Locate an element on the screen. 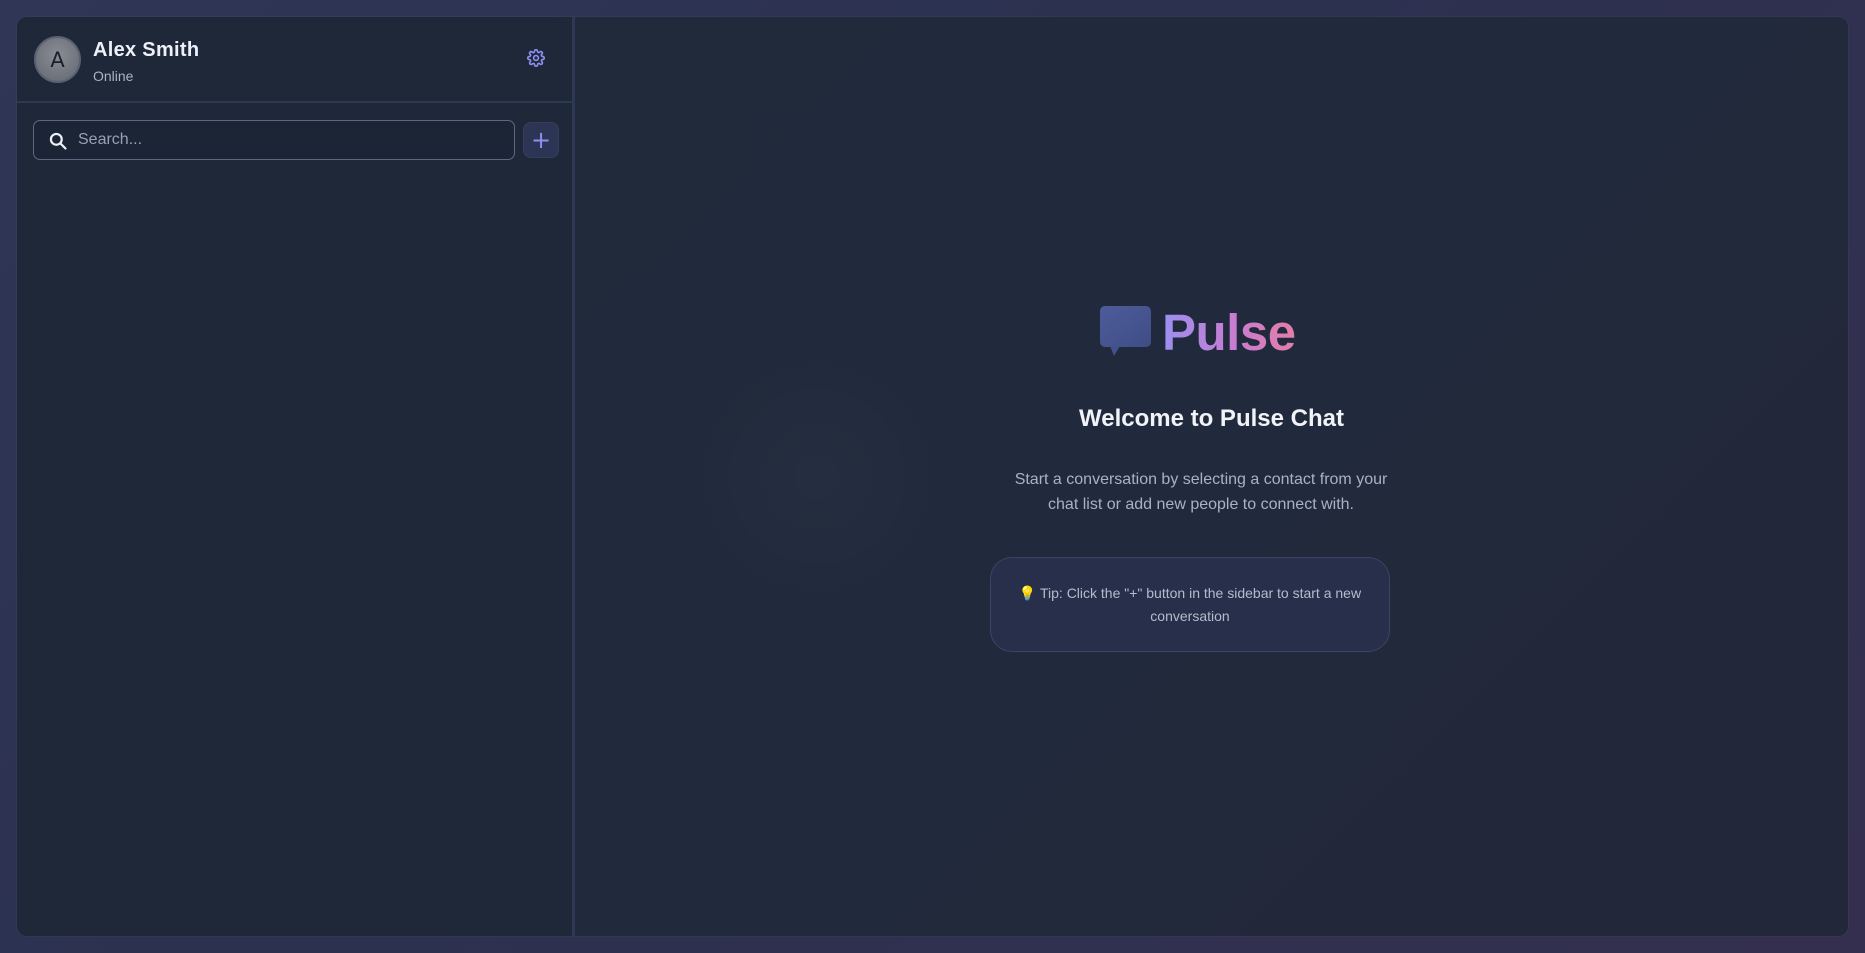  search-box is located at coordinates (274, 140).